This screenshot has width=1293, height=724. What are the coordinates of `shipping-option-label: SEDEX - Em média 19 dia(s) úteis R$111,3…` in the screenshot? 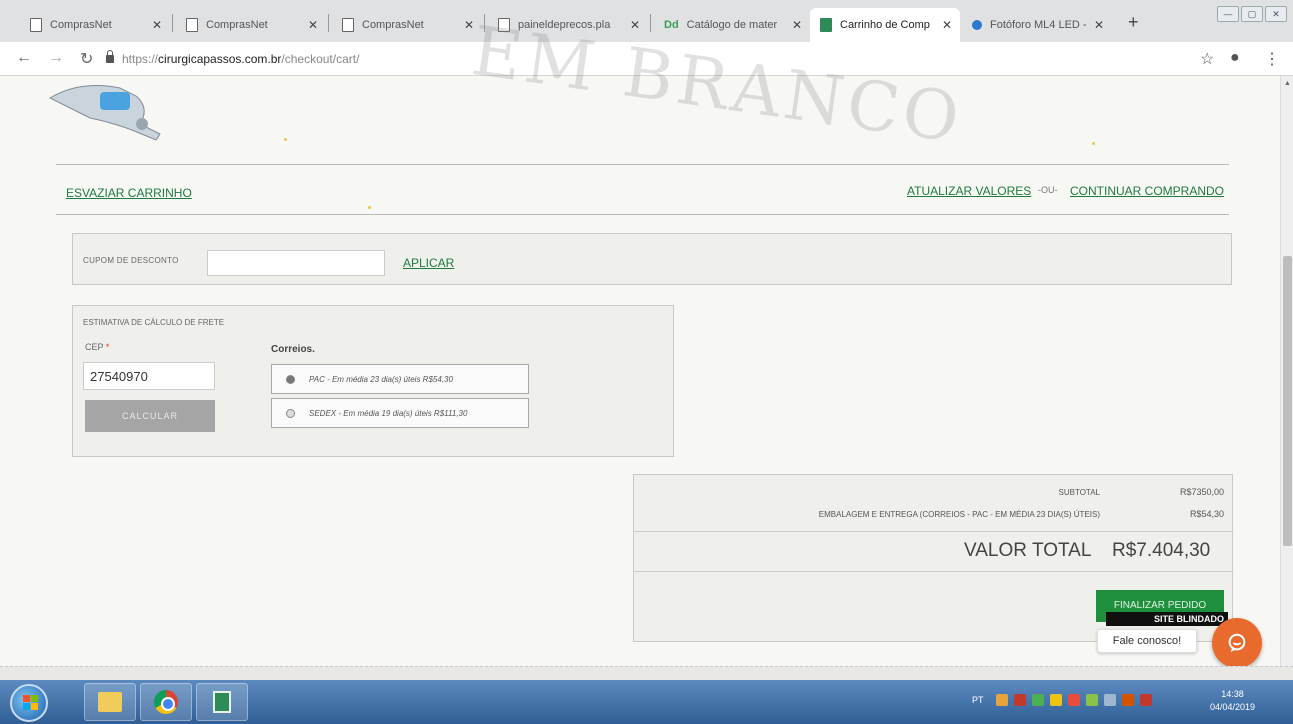 It's located at (388, 413).